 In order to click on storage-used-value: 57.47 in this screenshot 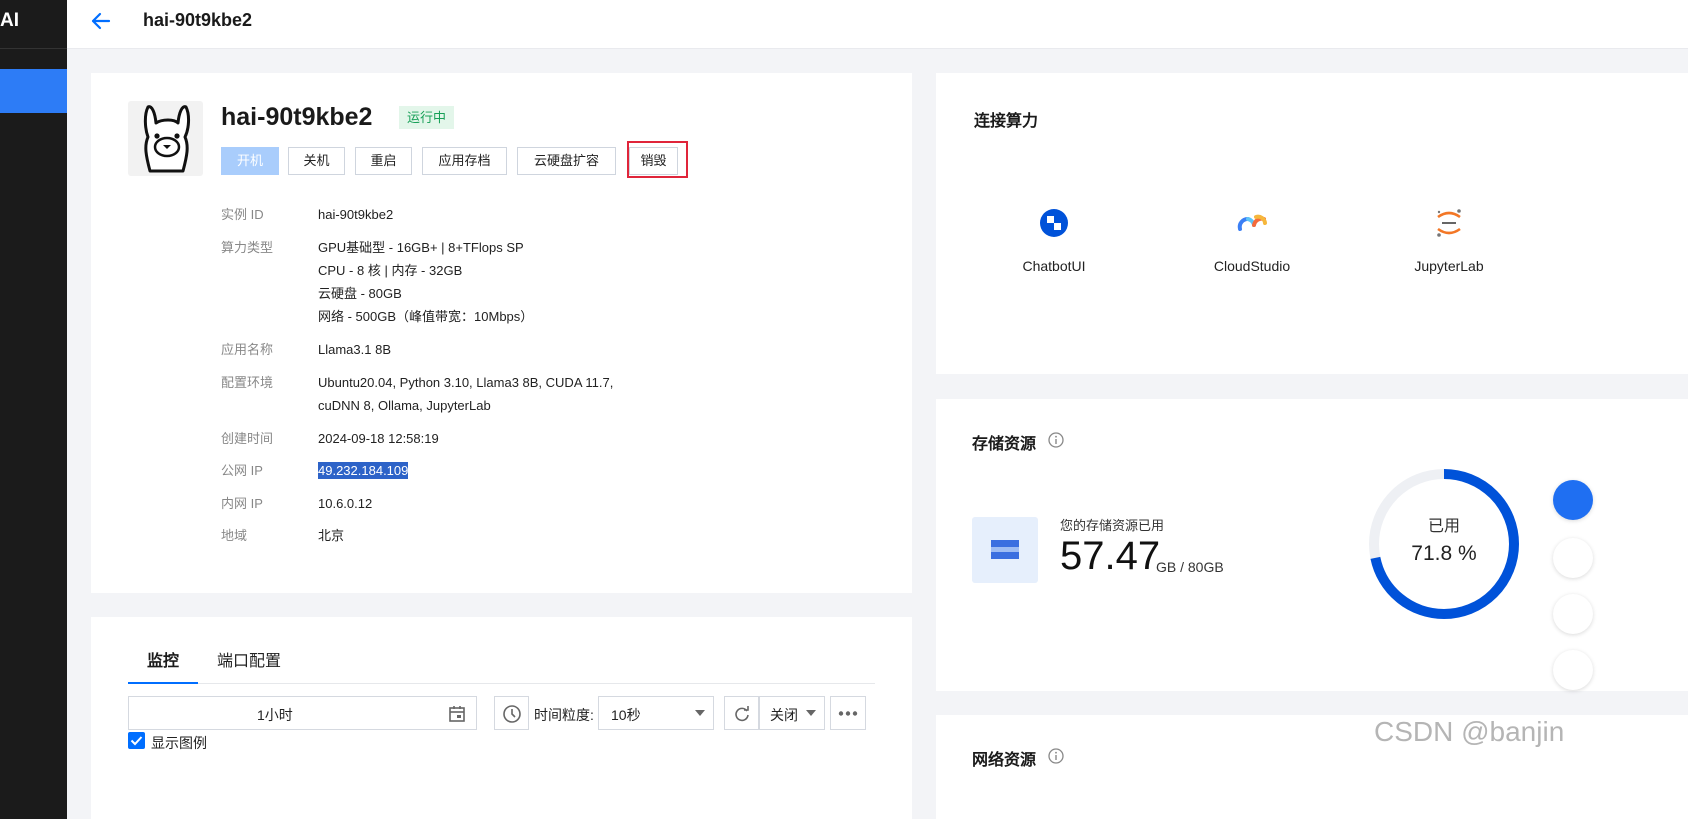, I will do `click(1110, 556)`.